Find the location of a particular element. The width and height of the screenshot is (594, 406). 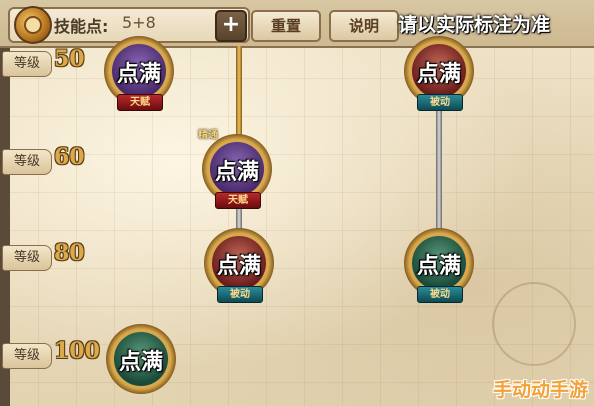

level-number: 80 is located at coordinates (69, 253).